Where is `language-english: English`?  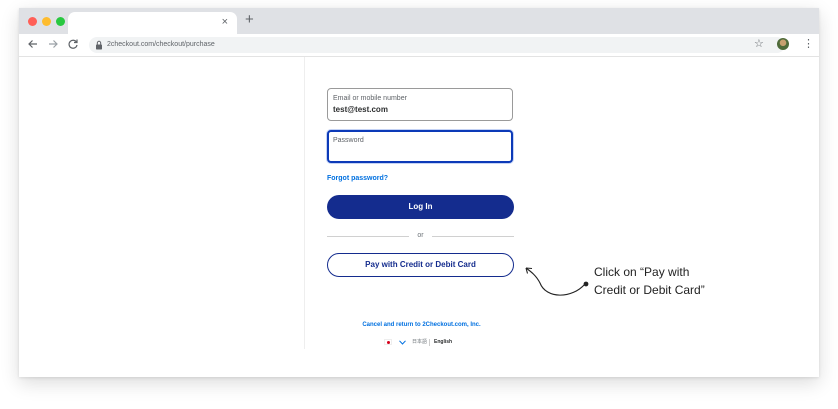 language-english: English is located at coordinates (443, 342).